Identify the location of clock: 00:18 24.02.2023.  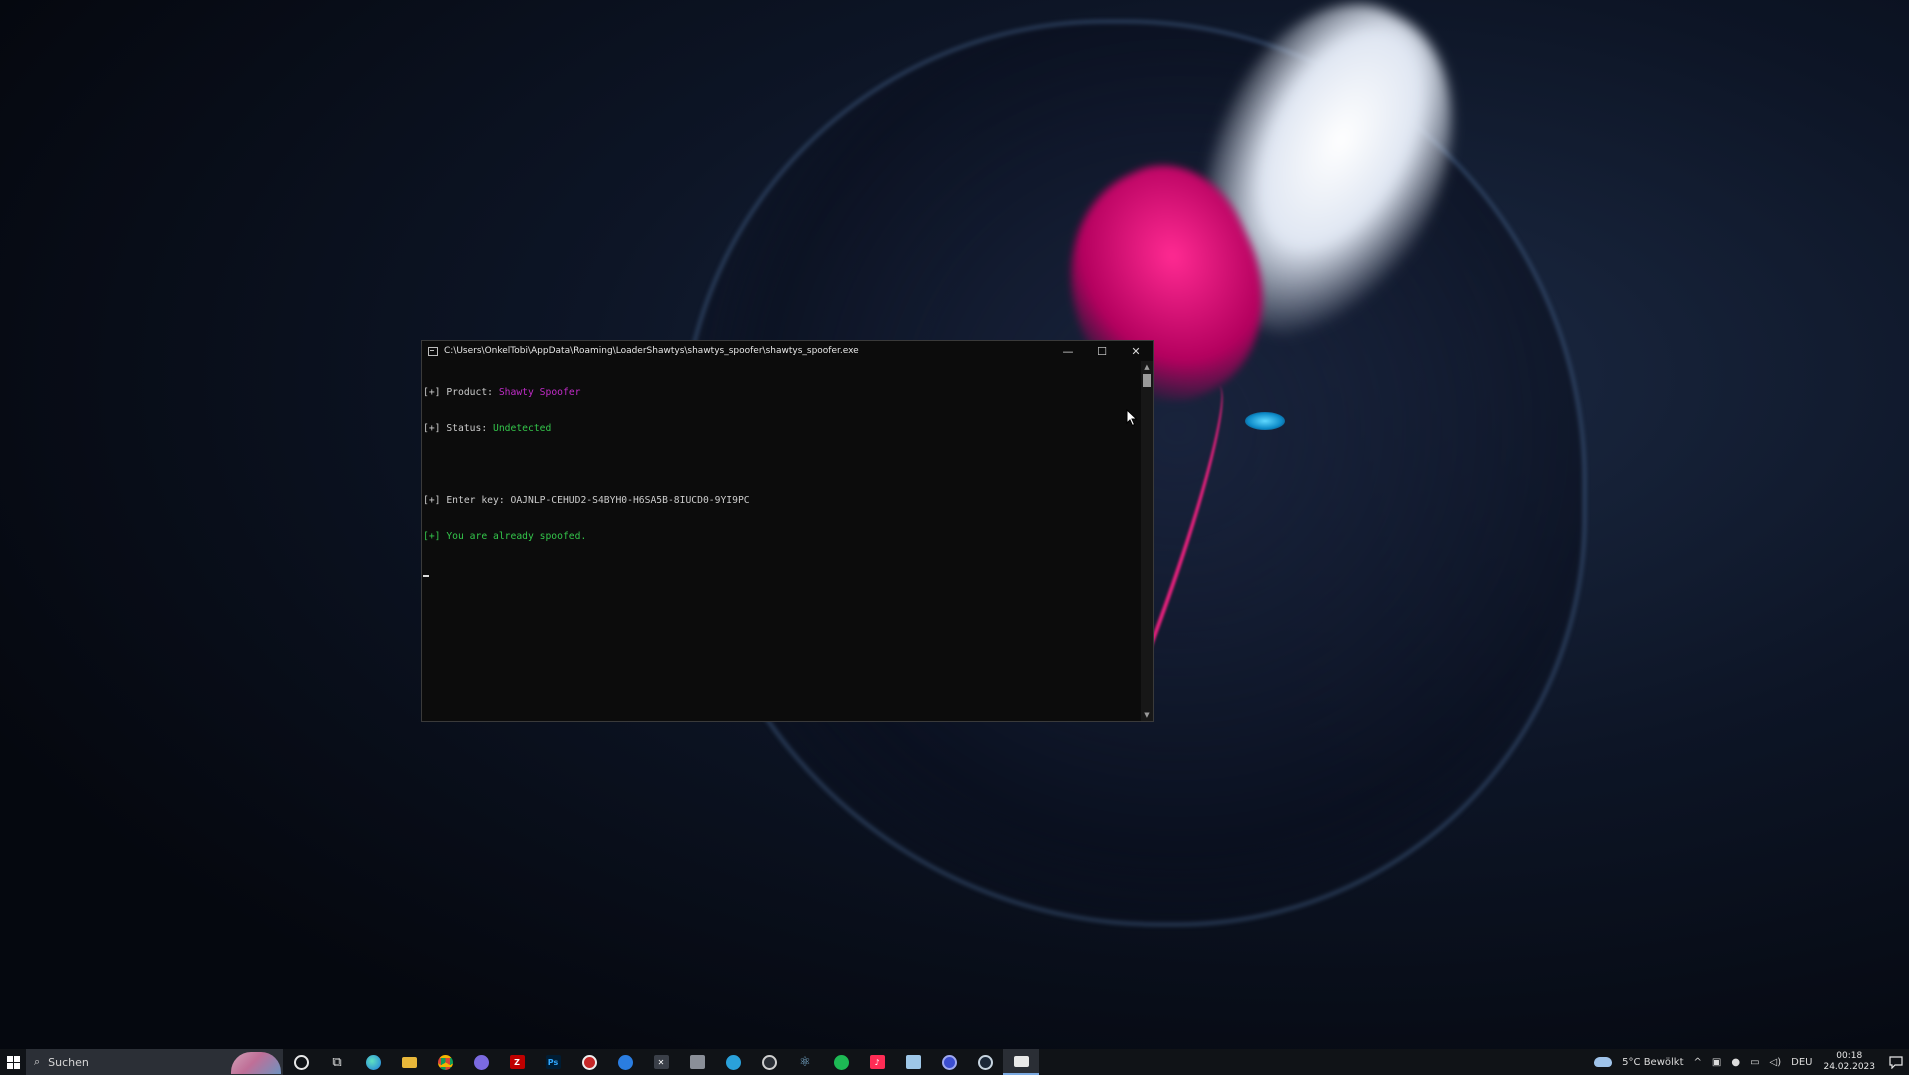
(1849, 1062).